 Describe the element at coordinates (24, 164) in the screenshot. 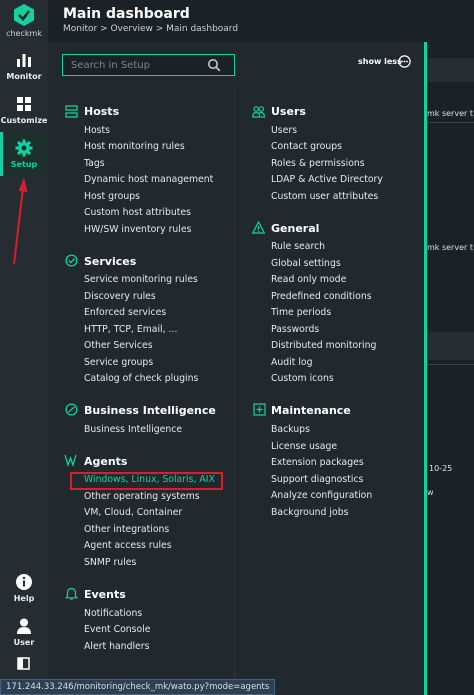

I see `sidebar-item-label: Setup` at that location.